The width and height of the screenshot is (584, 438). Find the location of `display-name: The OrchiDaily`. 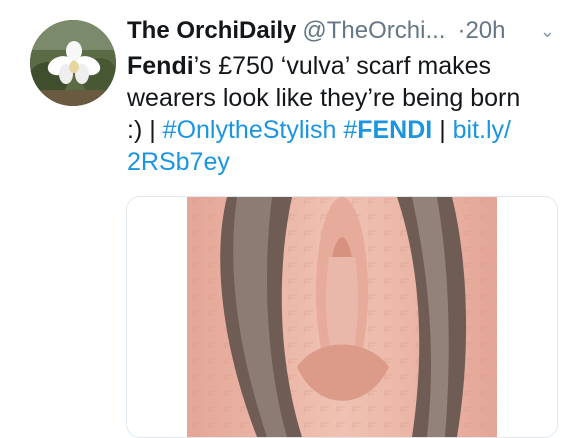

display-name: The OrchiDaily is located at coordinates (211, 30).